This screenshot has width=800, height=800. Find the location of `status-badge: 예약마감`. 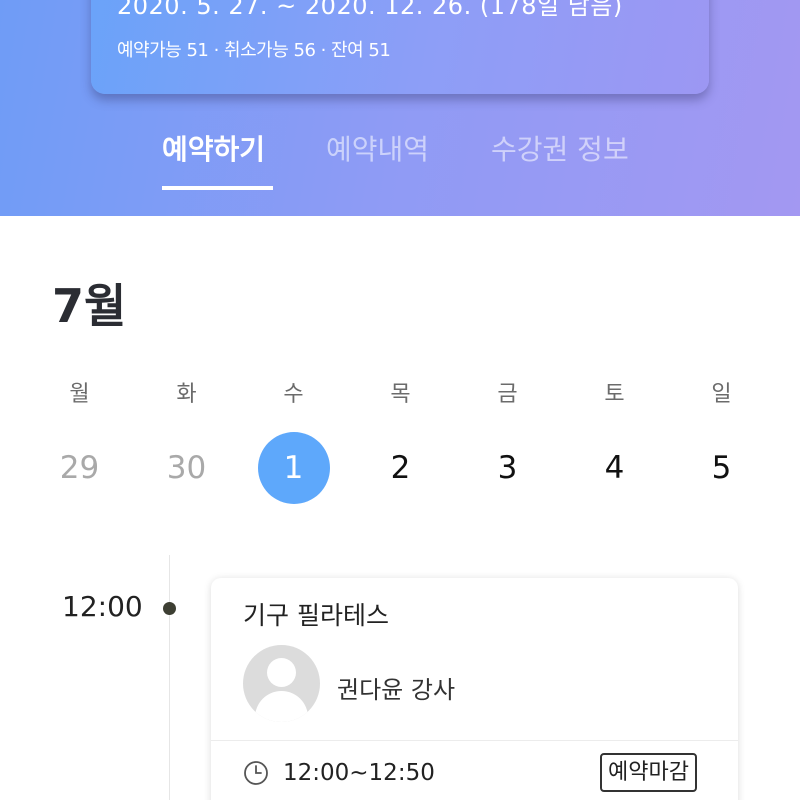

status-badge: 예약마감 is located at coordinates (648, 772).